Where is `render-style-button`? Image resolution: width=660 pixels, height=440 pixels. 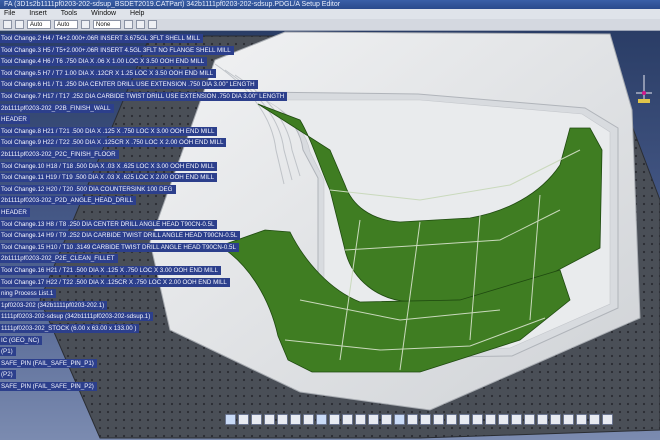 render-style-button is located at coordinates (334, 419).